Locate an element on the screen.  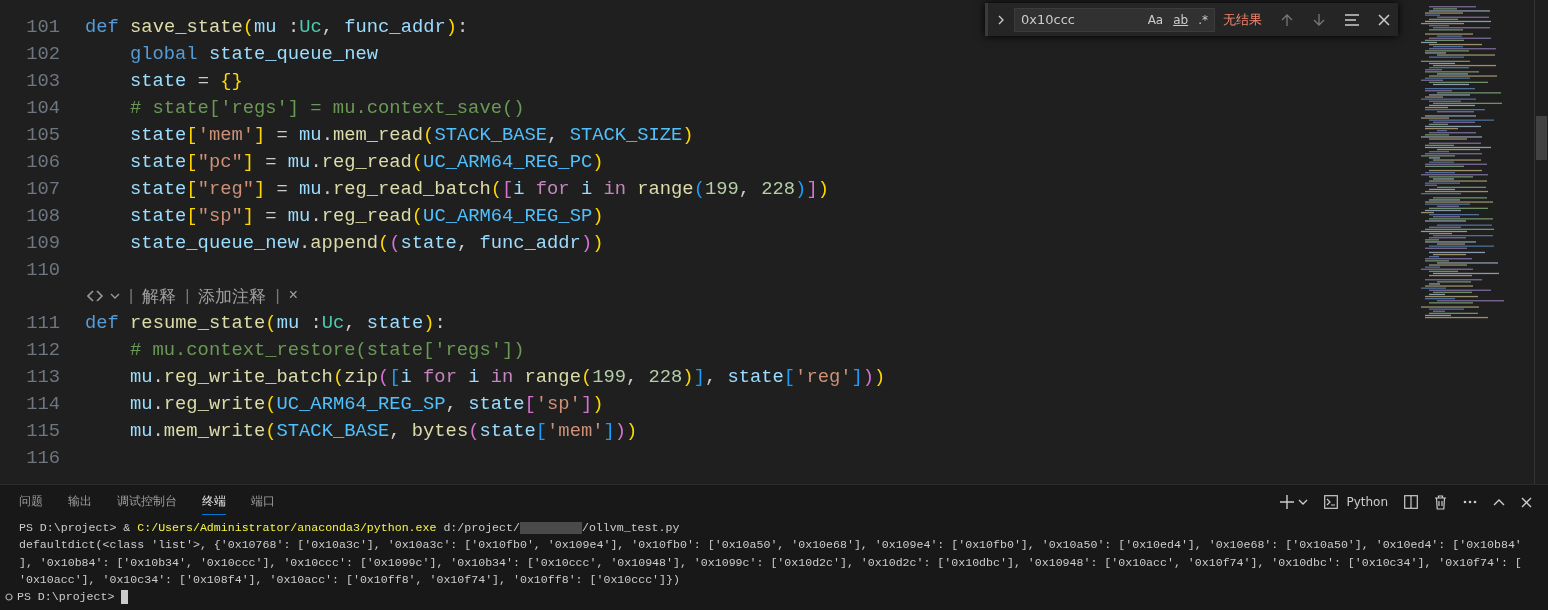
code-line: state["reg"] = mu.reg_read_batch([i for i in range(199, 228)]) is located at coordinates (479, 188).